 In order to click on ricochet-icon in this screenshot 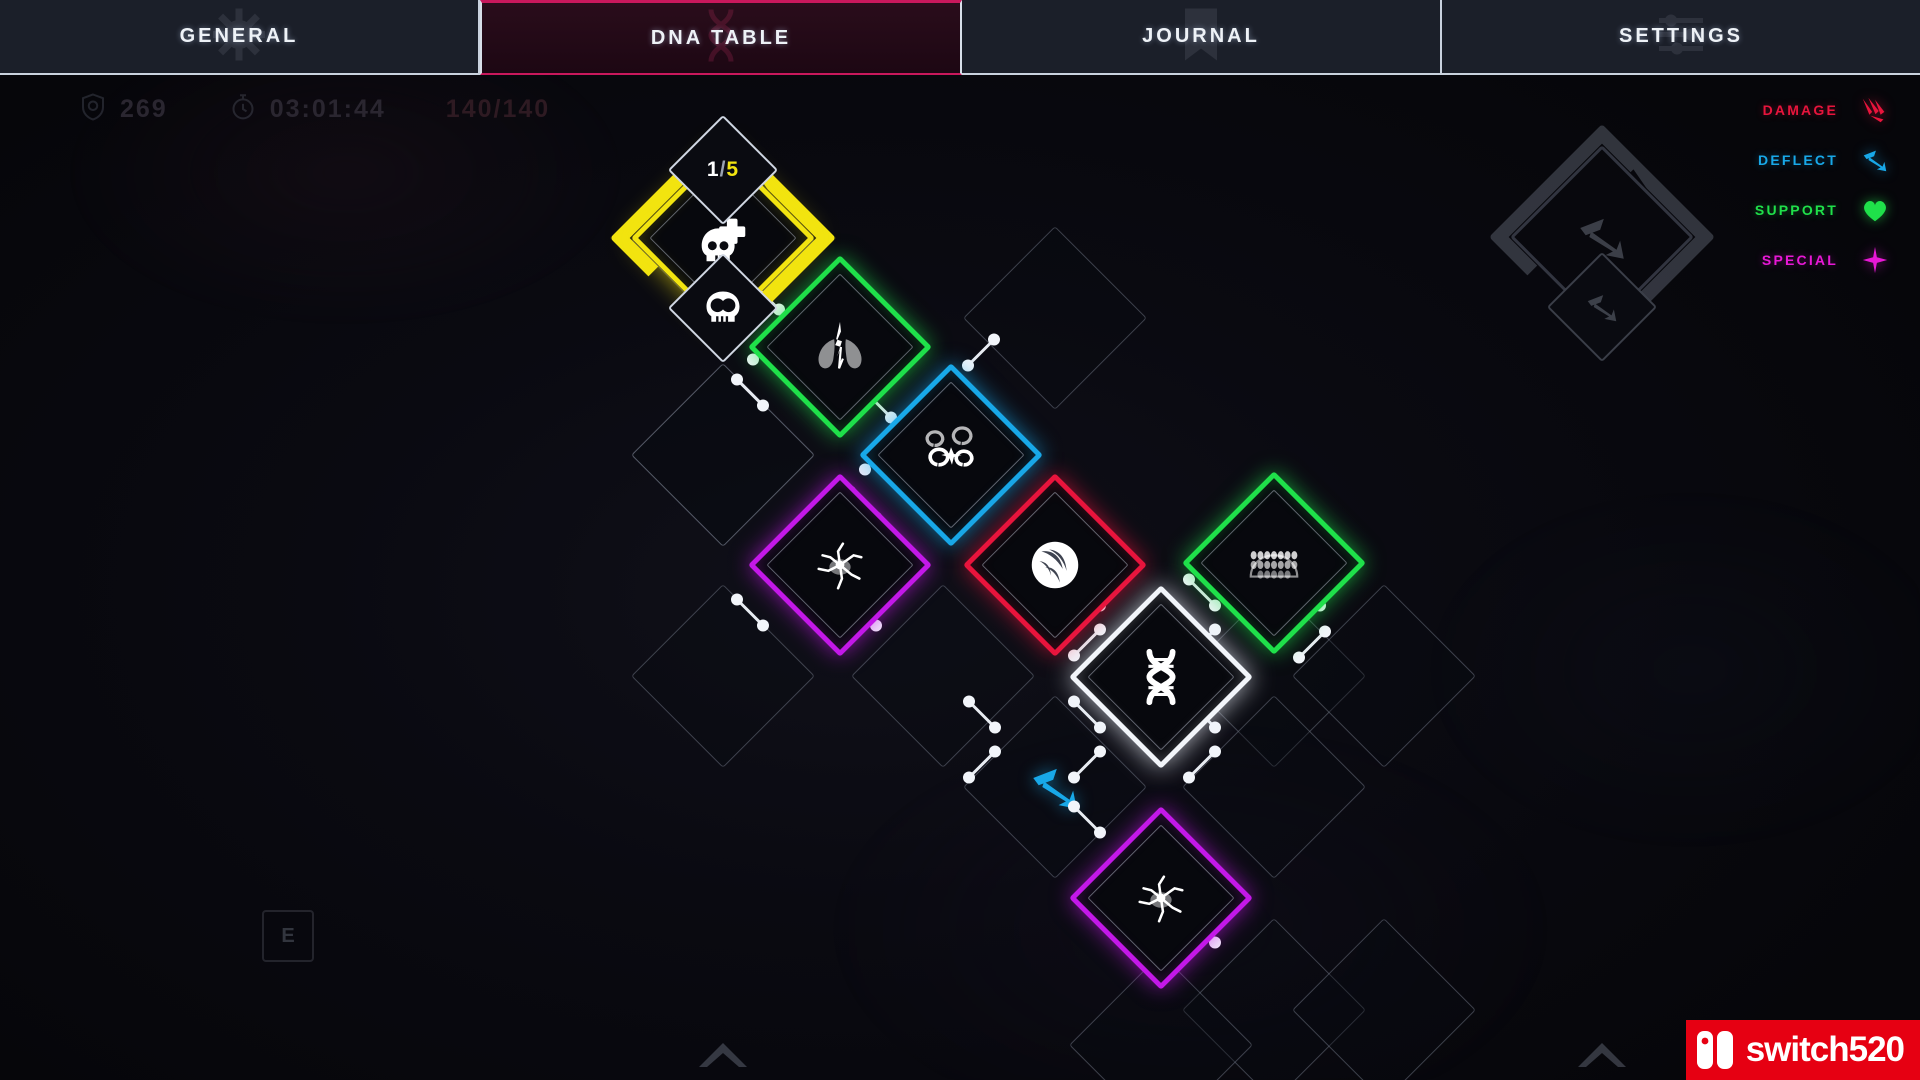, I will do `click(951, 455)`.